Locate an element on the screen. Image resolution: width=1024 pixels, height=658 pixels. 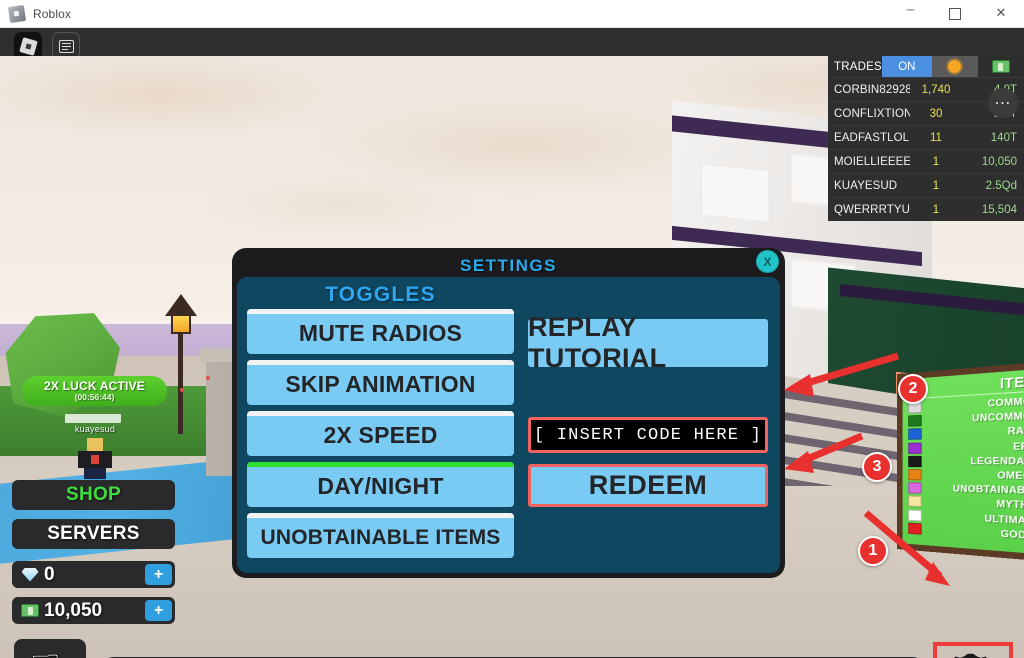
maximize-button is located at coordinates (955, 14).